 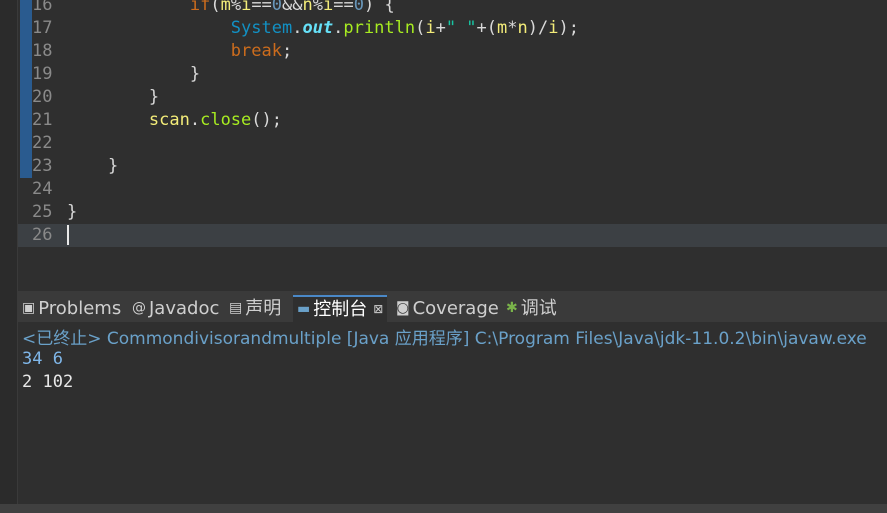 What do you see at coordinates (226, 120) in the screenshot?
I see `code-token: close` at bounding box center [226, 120].